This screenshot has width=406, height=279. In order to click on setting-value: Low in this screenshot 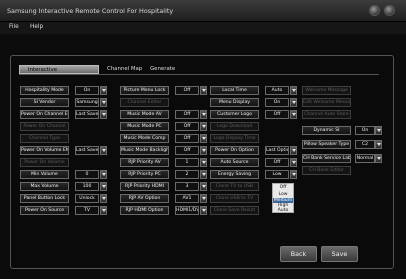, I will do `click(277, 174)`.